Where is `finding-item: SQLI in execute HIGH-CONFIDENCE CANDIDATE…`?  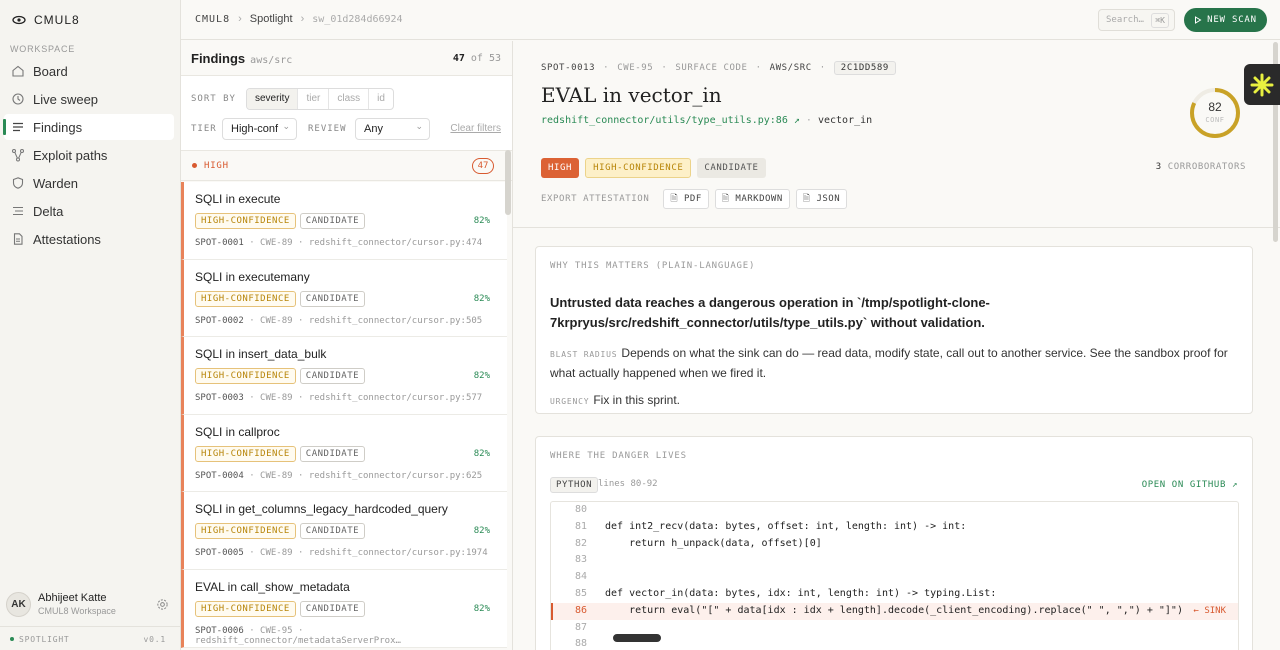
finding-item: SQLI in execute HIGH-CONFIDENCE CANDIDATE… is located at coordinates (344, 221).